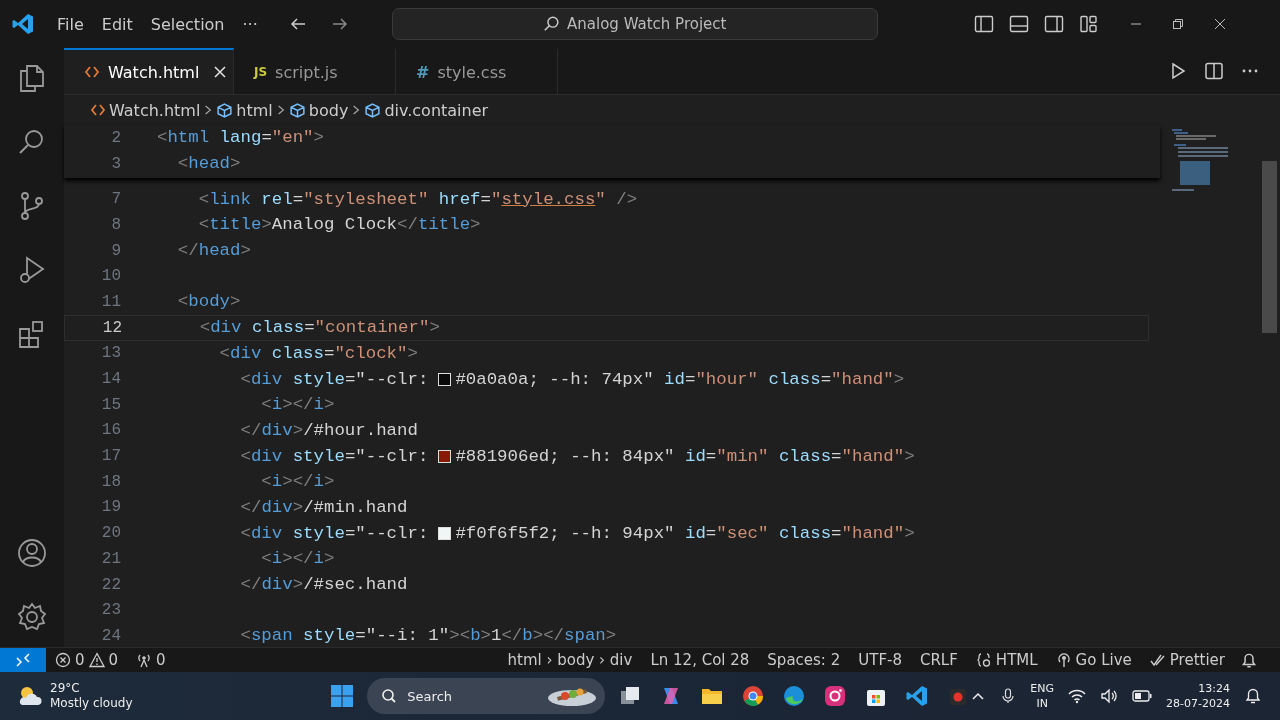 The width and height of the screenshot is (1280, 720). What do you see at coordinates (208, 164) in the screenshot?
I see `code-text: <head>` at bounding box center [208, 164].